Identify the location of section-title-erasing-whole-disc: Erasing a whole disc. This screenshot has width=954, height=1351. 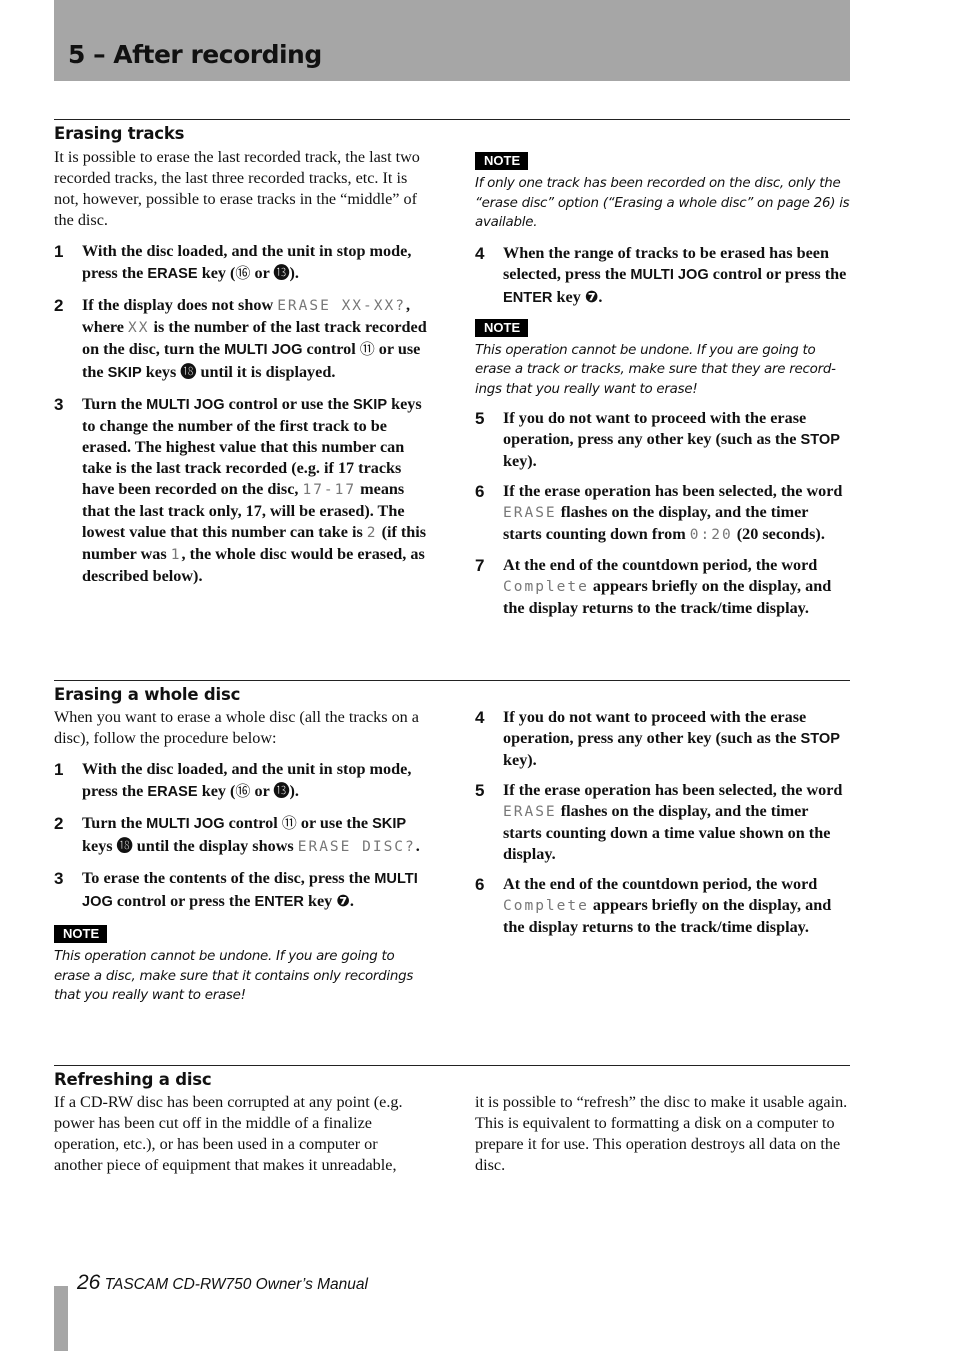
(147, 694).